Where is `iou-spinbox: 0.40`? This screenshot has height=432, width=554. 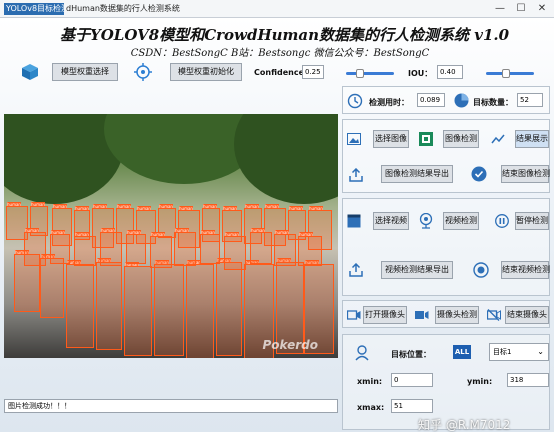
iou-spinbox: 0.40 is located at coordinates (450, 72).